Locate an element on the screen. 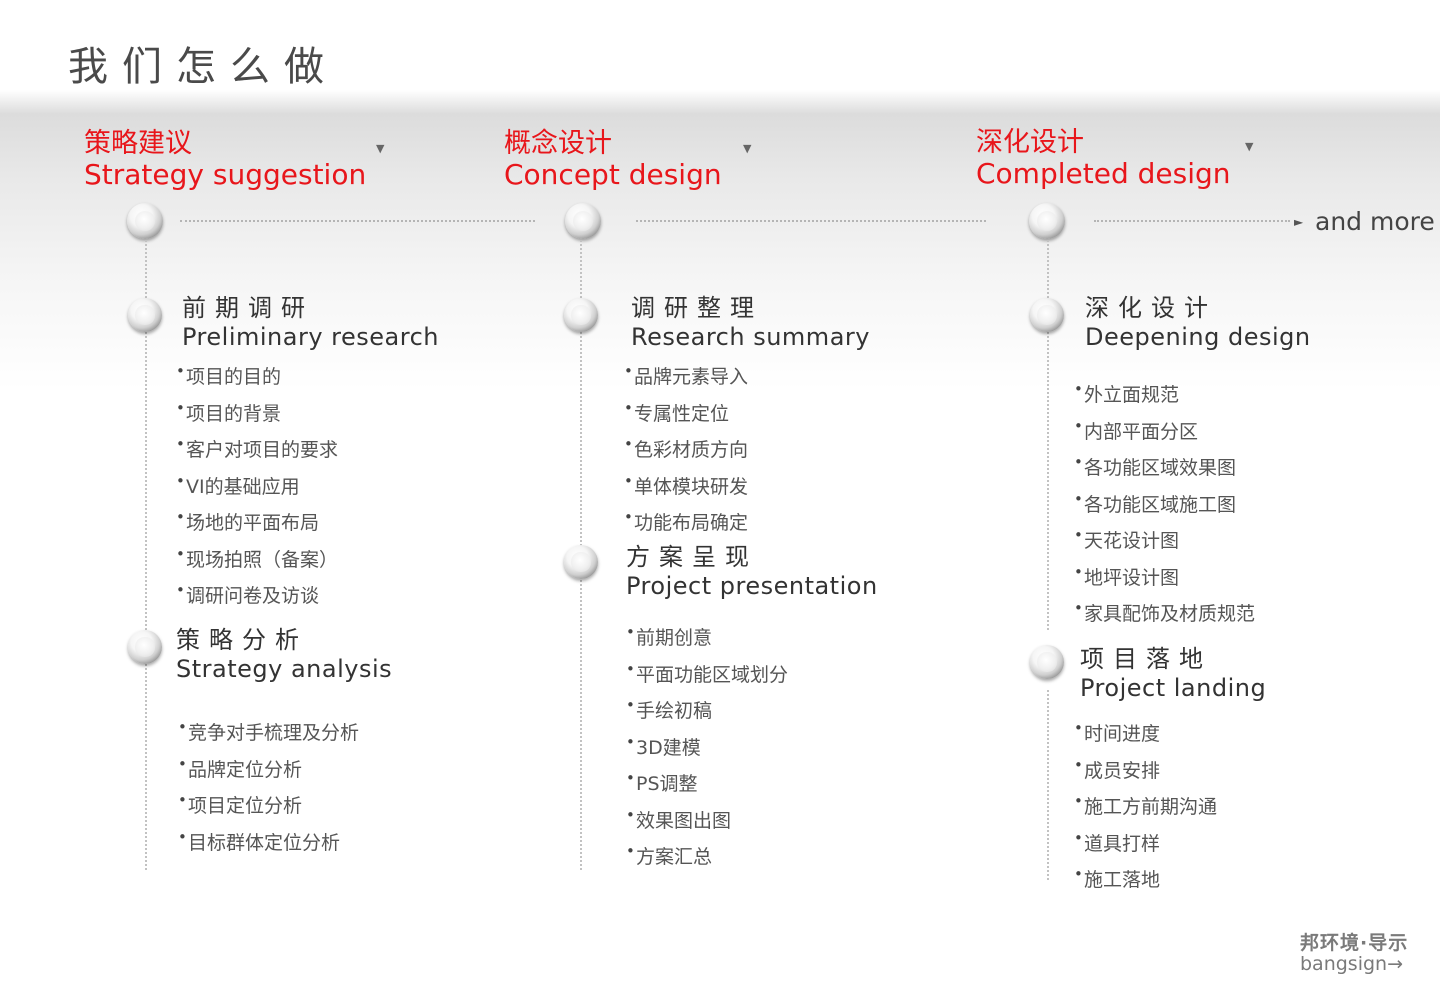 The height and width of the screenshot is (996, 1440). item-list: 前期创意 平面功能区域划分 手绘初稿 3D建模 PS调整 效果图出图 方案汇总 is located at coordinates (707, 748).